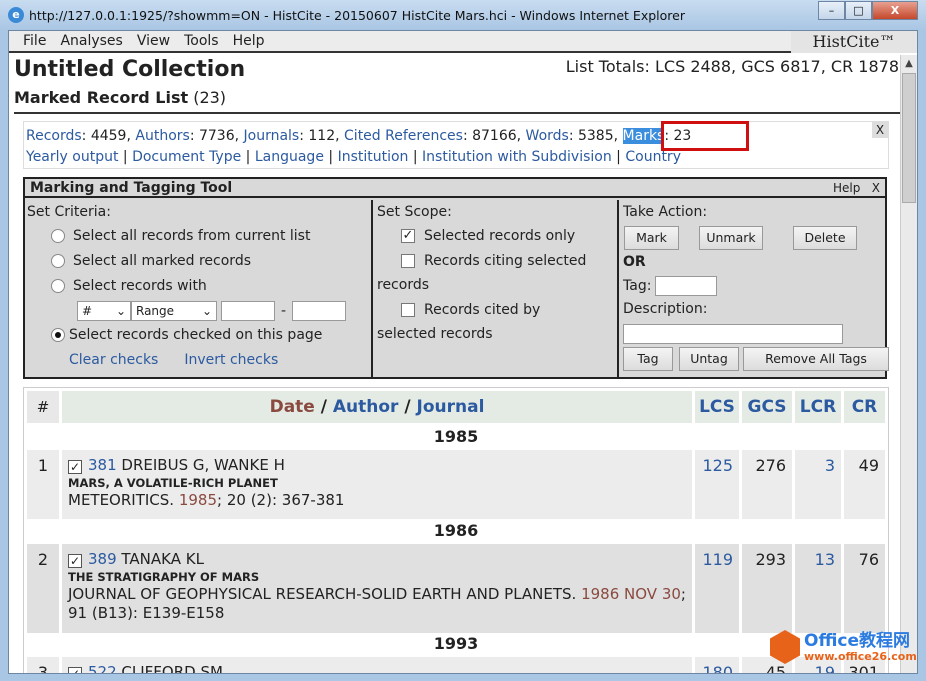 The height and width of the screenshot is (681, 926). I want to click on subtitle-label: Marked Record List, so click(101, 97).